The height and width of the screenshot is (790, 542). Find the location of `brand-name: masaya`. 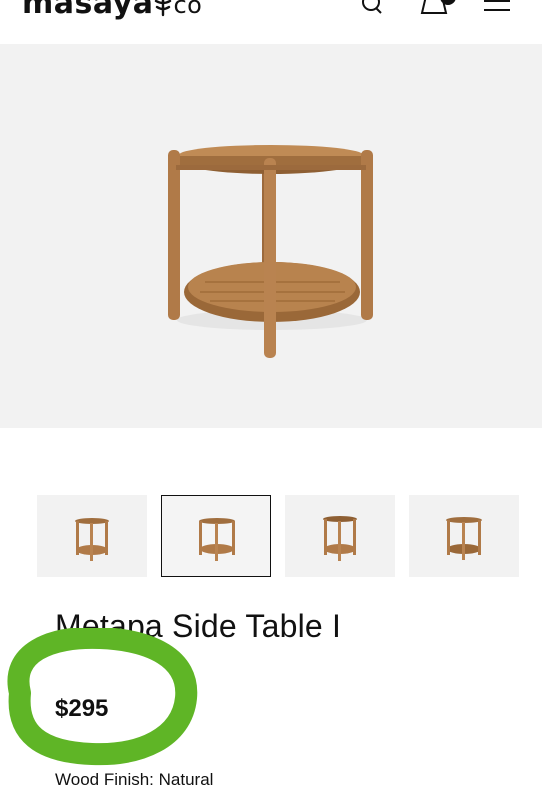

brand-name: masaya is located at coordinates (88, 10).